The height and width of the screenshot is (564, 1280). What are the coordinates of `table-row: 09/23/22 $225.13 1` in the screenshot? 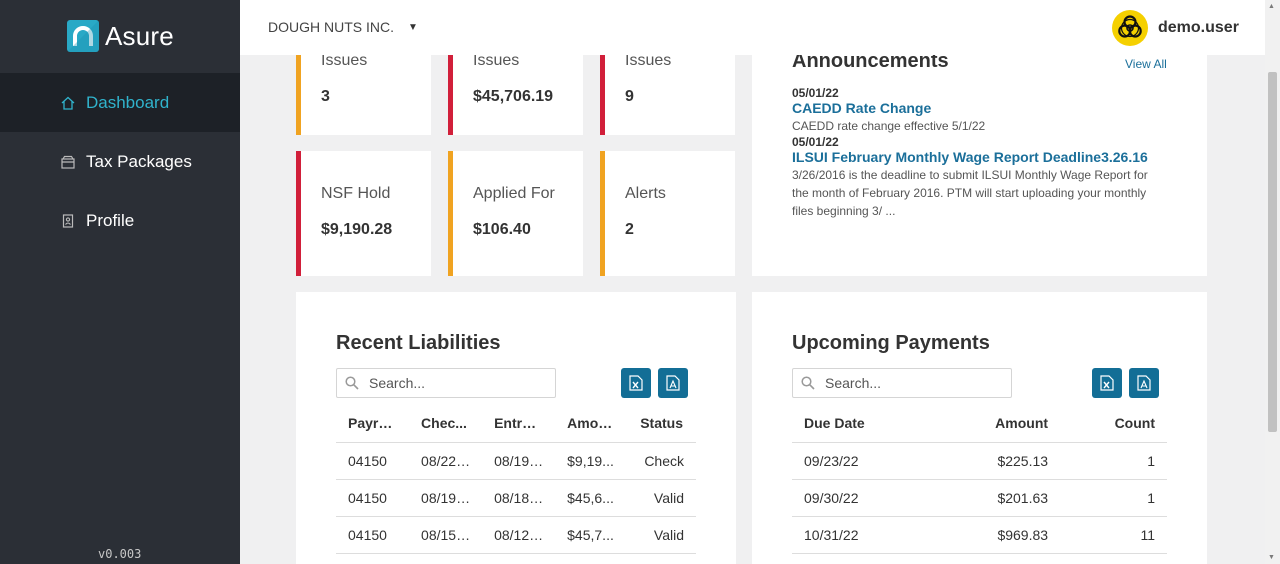 It's located at (979, 461).